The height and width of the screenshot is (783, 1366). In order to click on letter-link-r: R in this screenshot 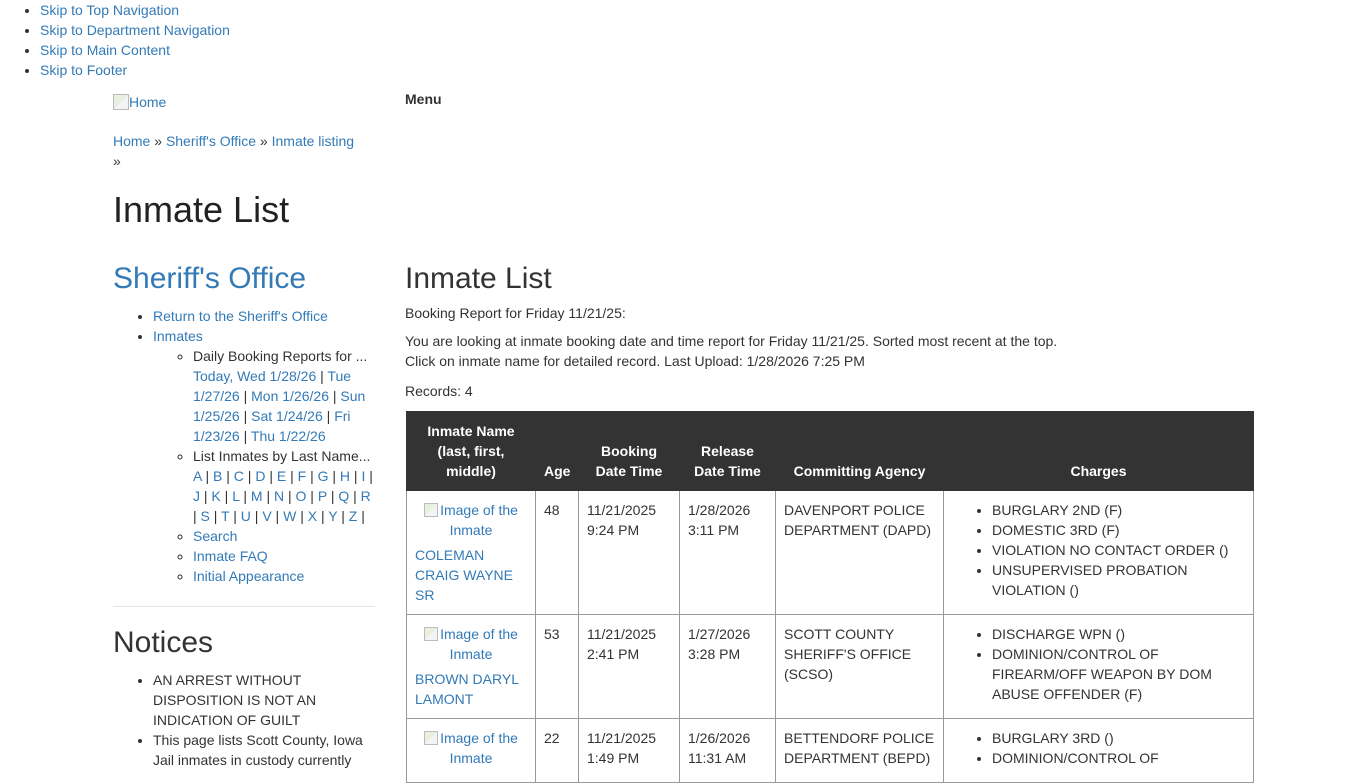, I will do `click(366, 496)`.